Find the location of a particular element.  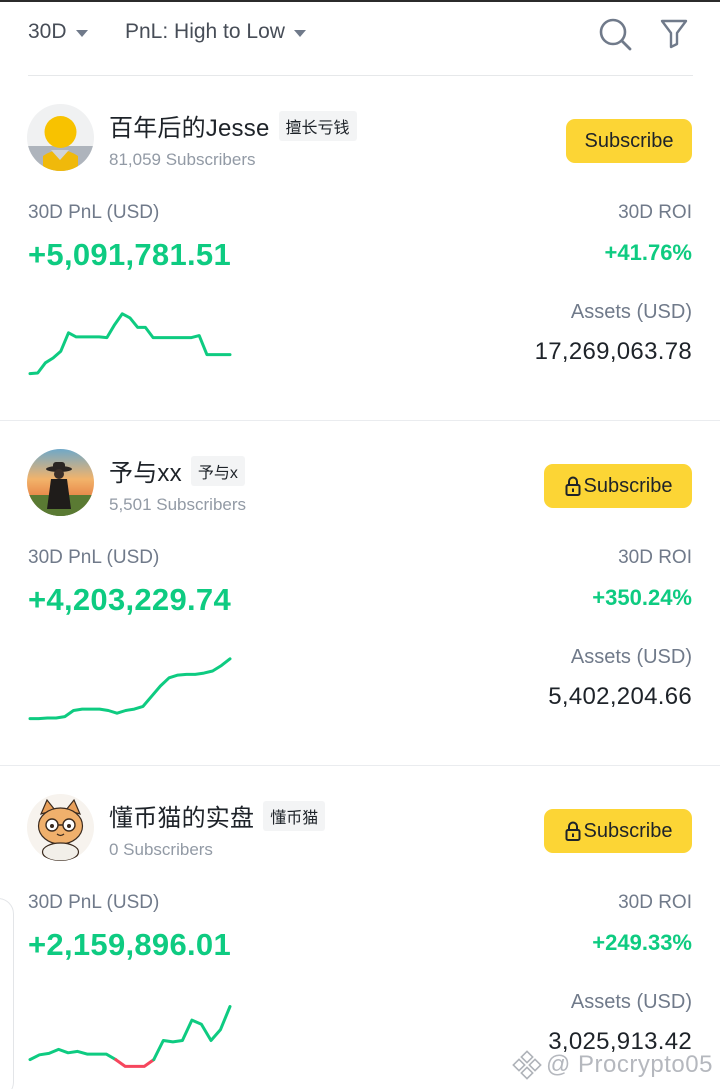

yellow-figure-avatar-icon is located at coordinates (60, 137).